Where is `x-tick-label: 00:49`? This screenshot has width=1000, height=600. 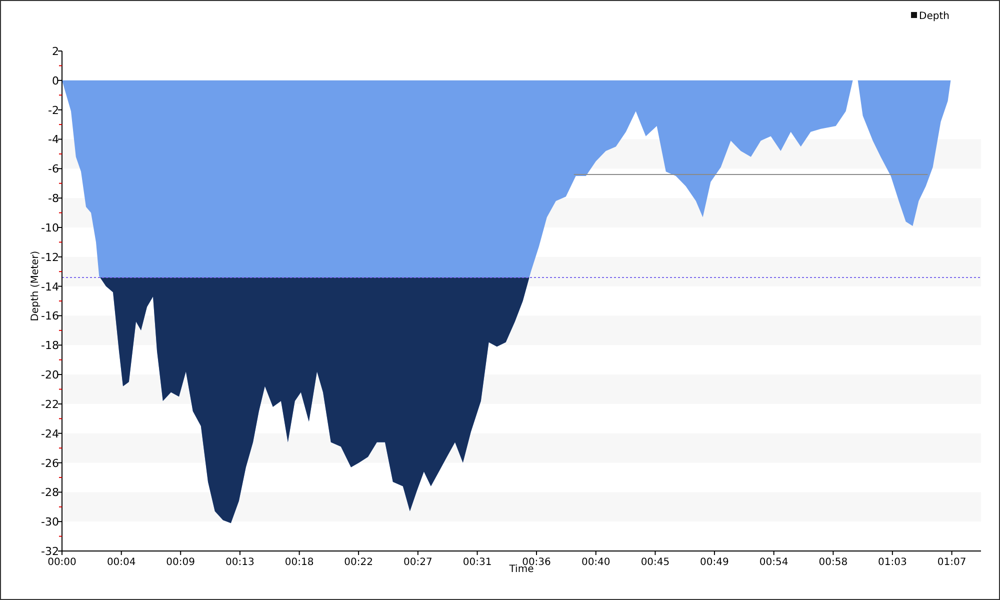 x-tick-label: 00:49 is located at coordinates (714, 562).